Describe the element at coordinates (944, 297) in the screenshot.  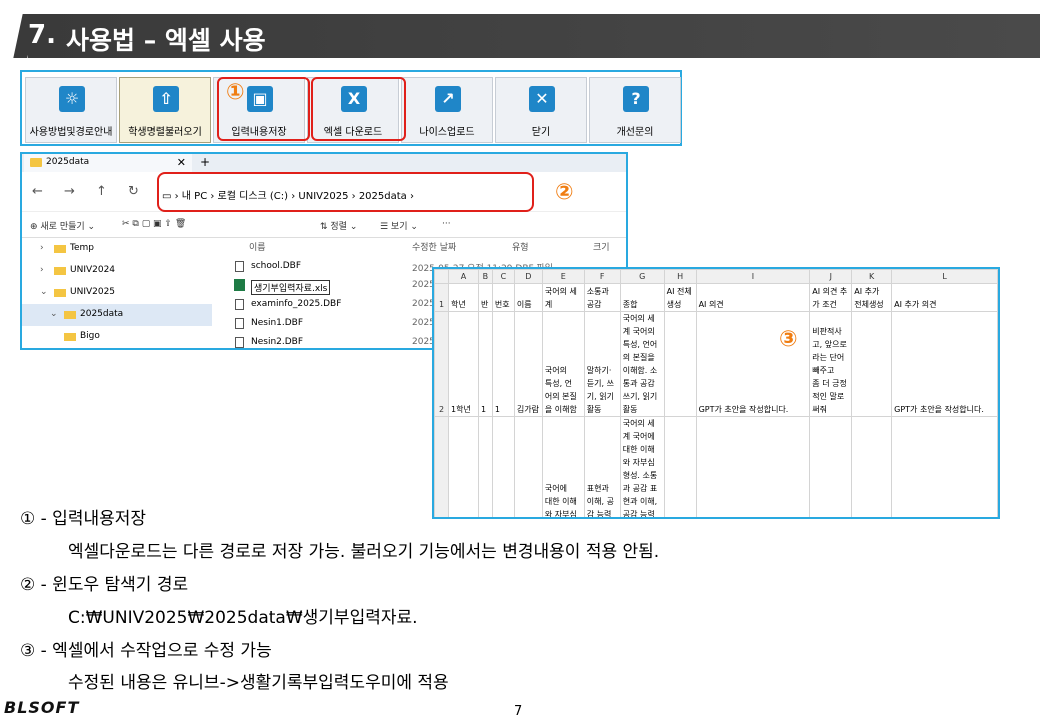
I see `sheet-cell: AI 추가 의견` at that location.